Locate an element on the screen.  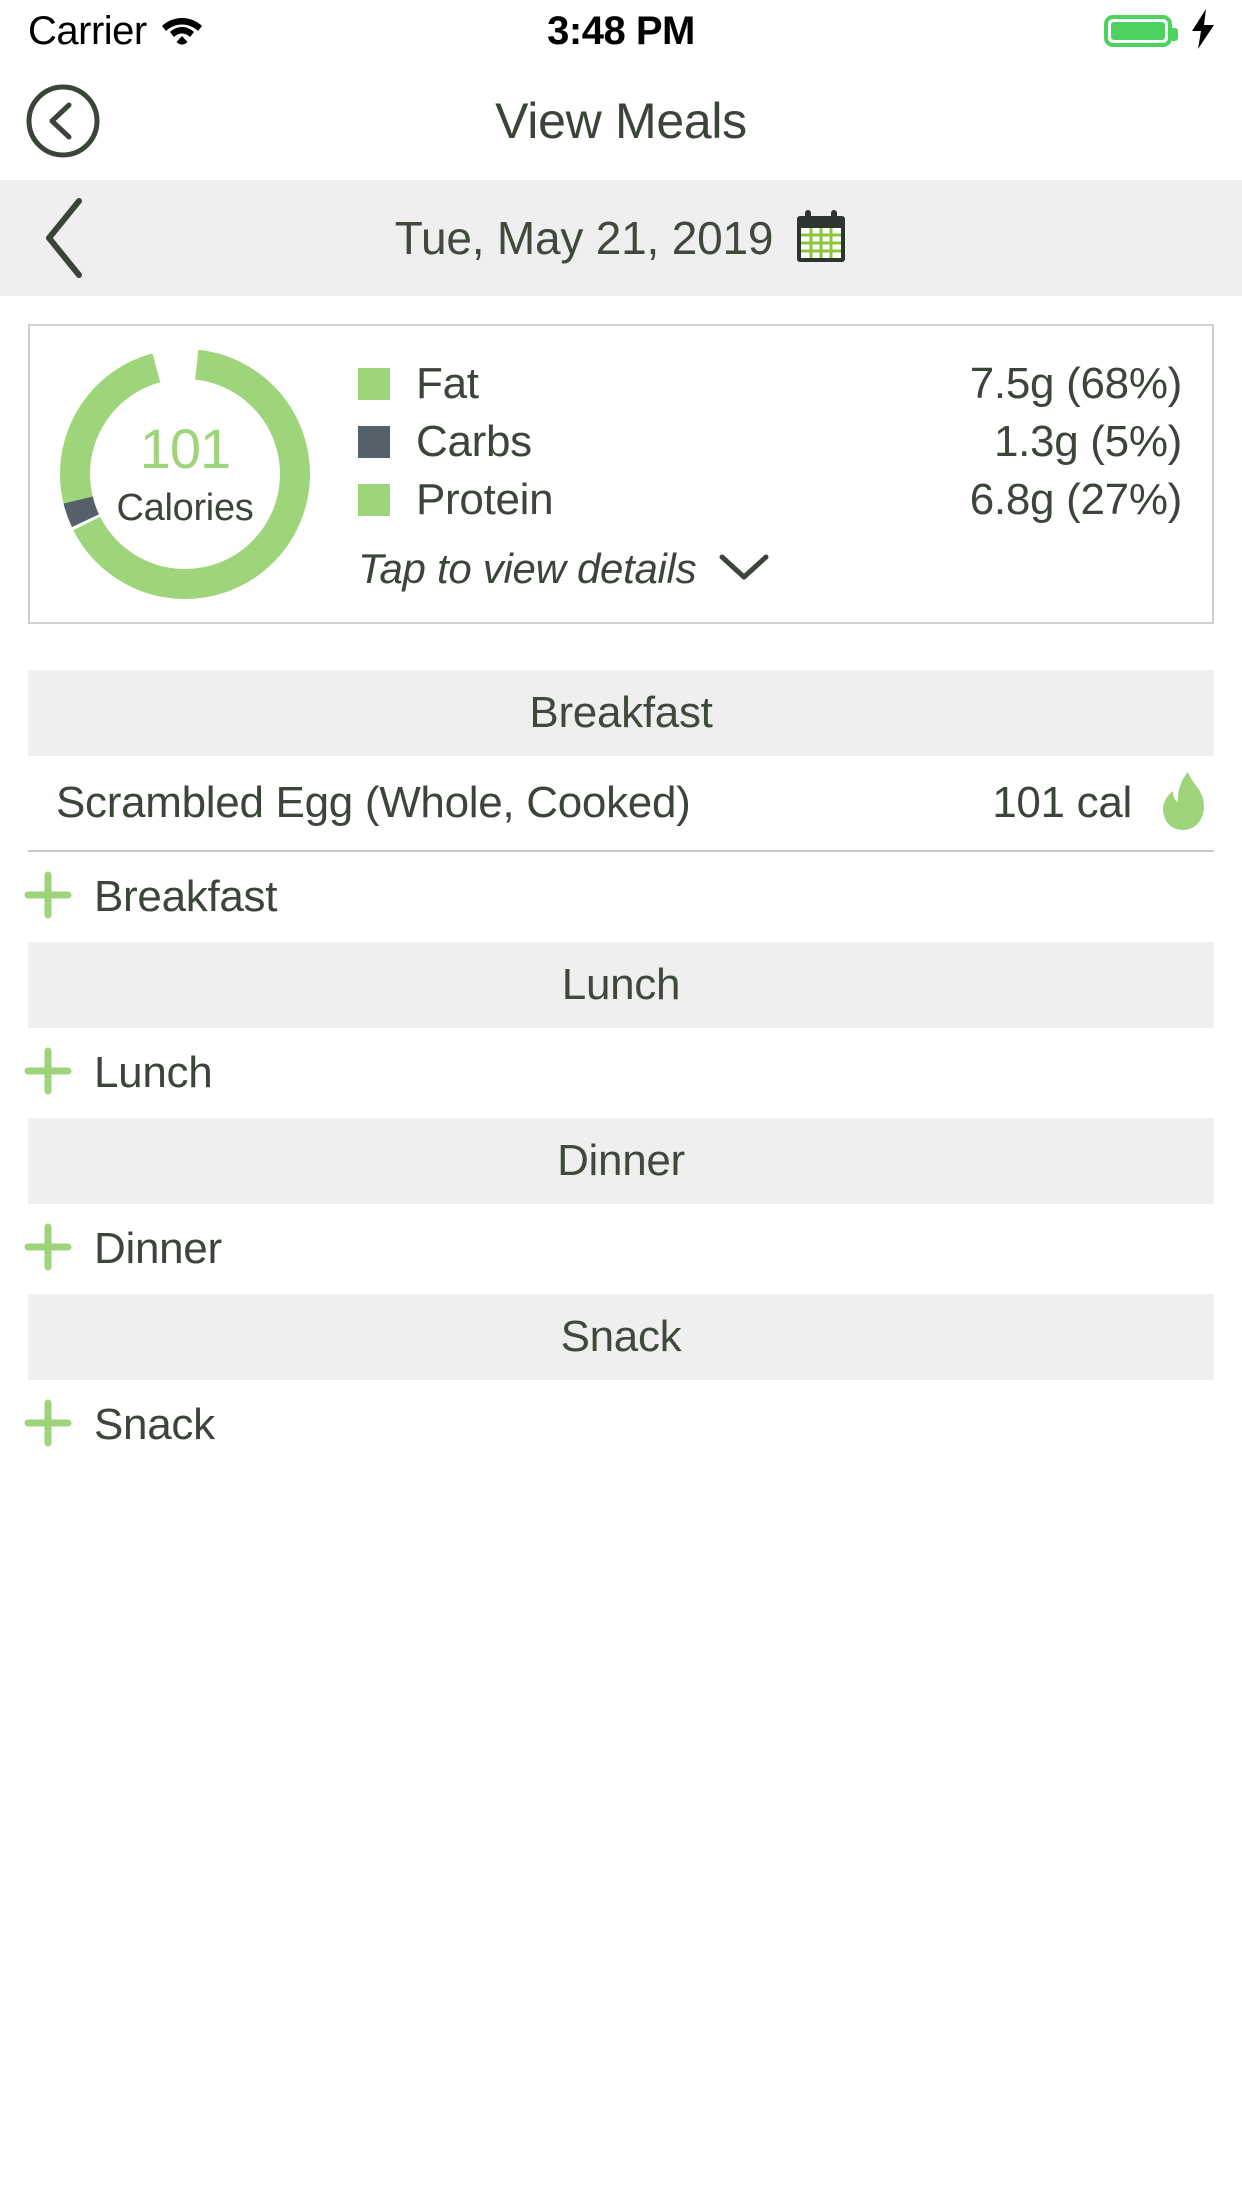
page-title: View Meals is located at coordinates (621, 121).